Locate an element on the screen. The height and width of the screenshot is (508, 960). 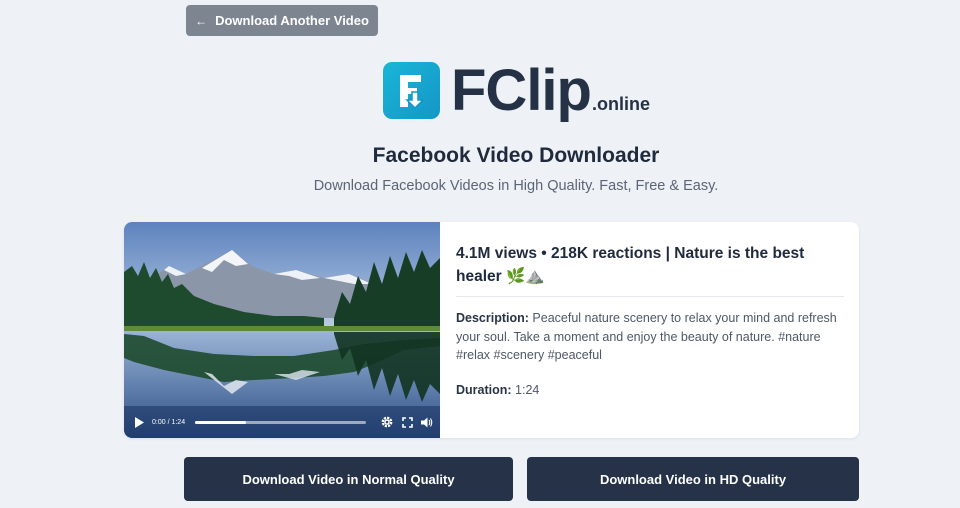
fullscreen-icon is located at coordinates (407, 422).